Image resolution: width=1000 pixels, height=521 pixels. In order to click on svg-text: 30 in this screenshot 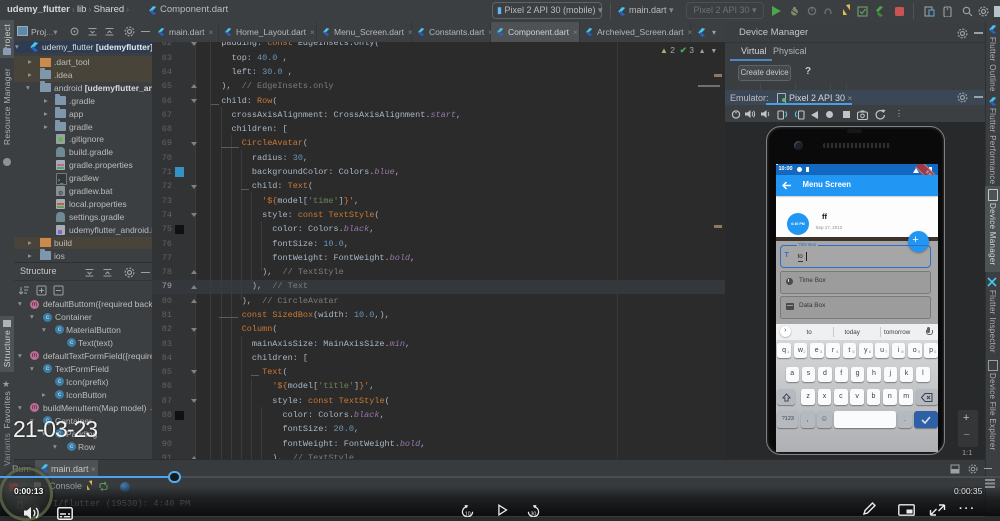, I will do `click(534, 515)`.